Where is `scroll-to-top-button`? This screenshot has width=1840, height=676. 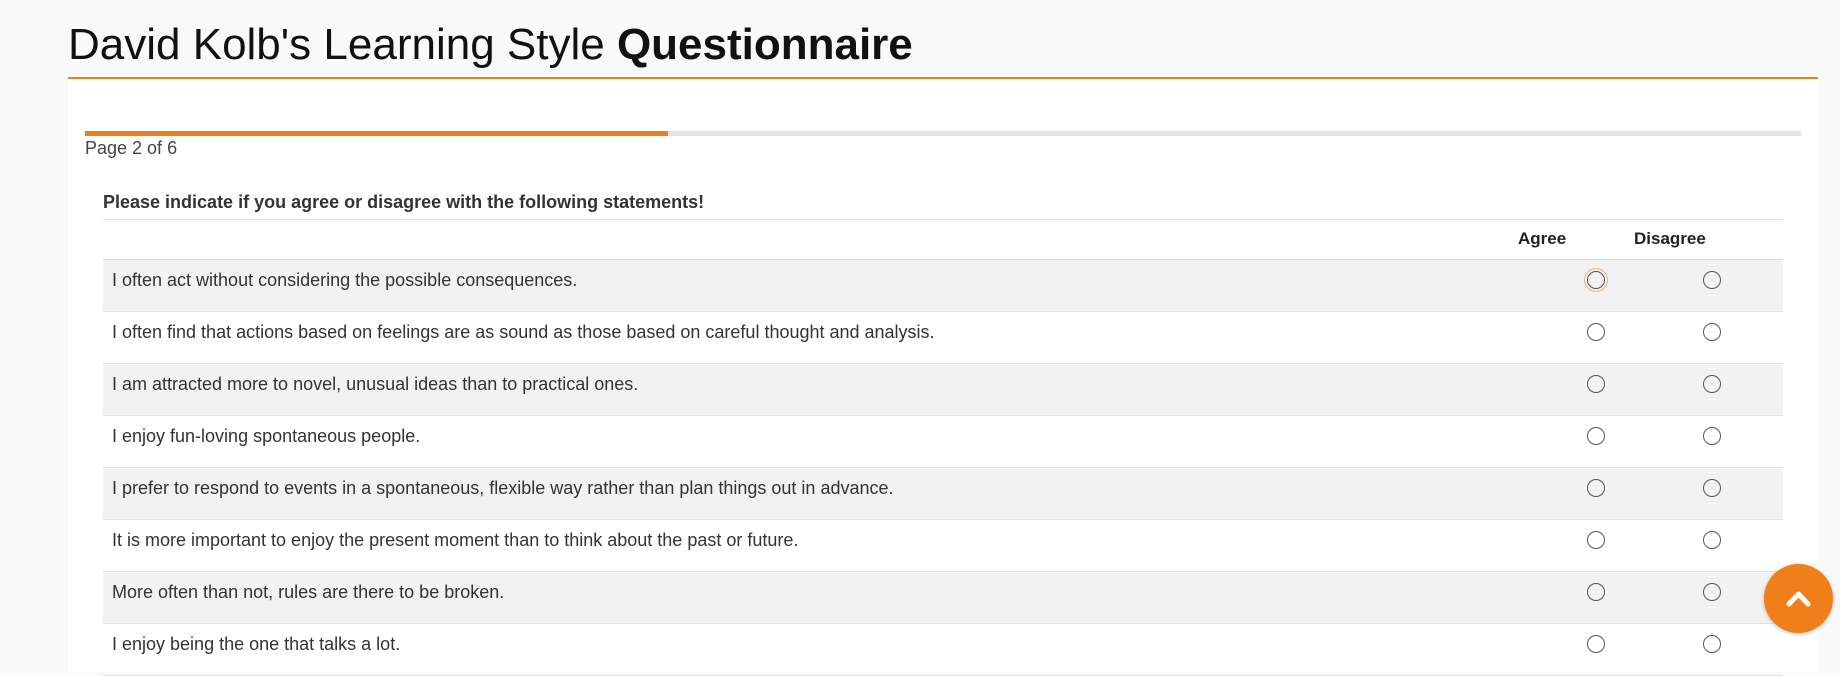 scroll-to-top-button is located at coordinates (1798, 598).